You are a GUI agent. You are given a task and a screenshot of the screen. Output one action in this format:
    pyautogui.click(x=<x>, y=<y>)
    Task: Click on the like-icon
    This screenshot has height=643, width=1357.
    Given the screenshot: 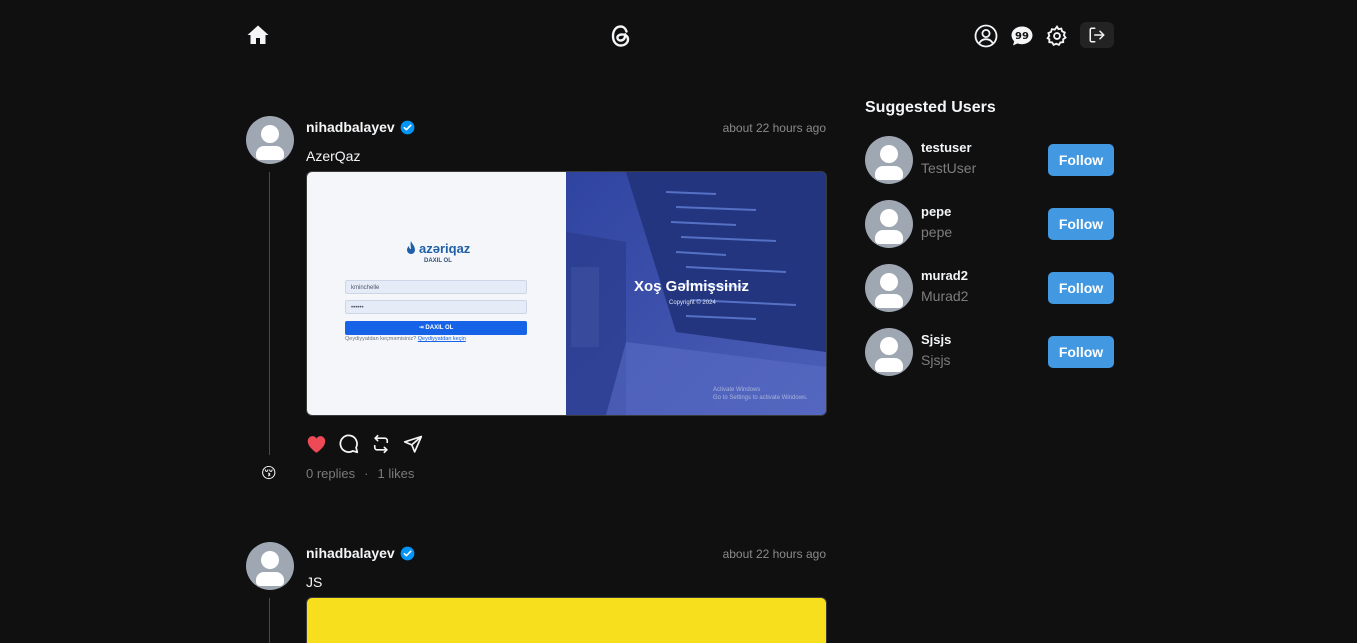 What is the action you would take?
    pyautogui.click(x=316, y=443)
    